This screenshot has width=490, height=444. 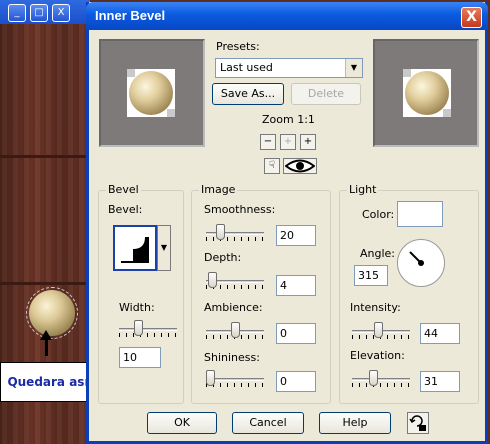 I want to click on presets-select: Last used ▼, so click(x=289, y=68).